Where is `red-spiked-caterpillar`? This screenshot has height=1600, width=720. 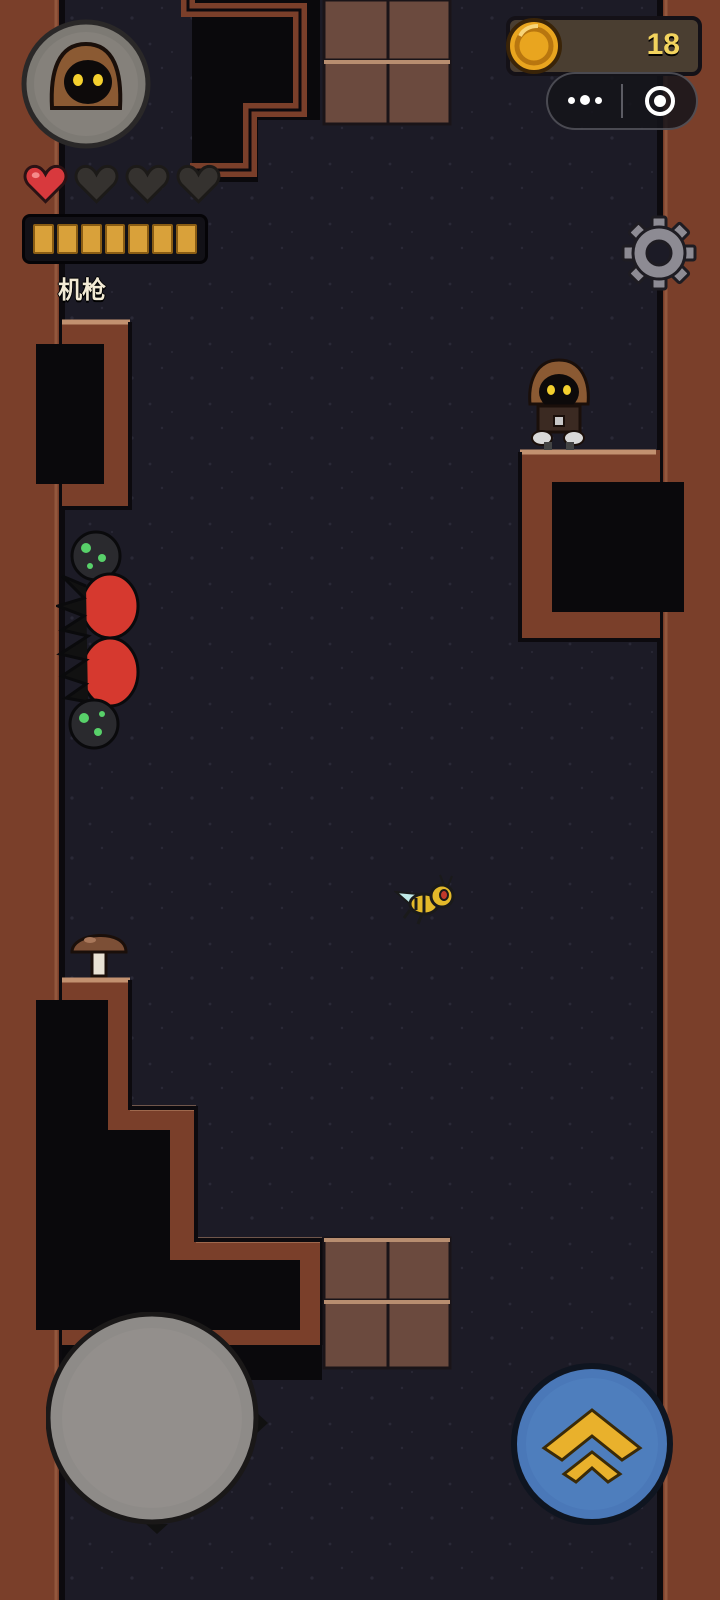 red-spiked-caterpillar is located at coordinates (98, 640).